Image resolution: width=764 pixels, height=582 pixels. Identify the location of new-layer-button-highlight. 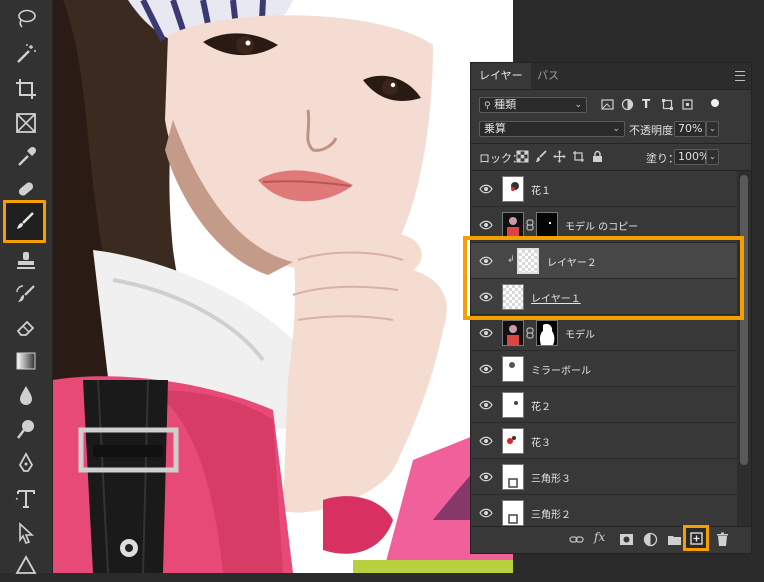
(696, 538).